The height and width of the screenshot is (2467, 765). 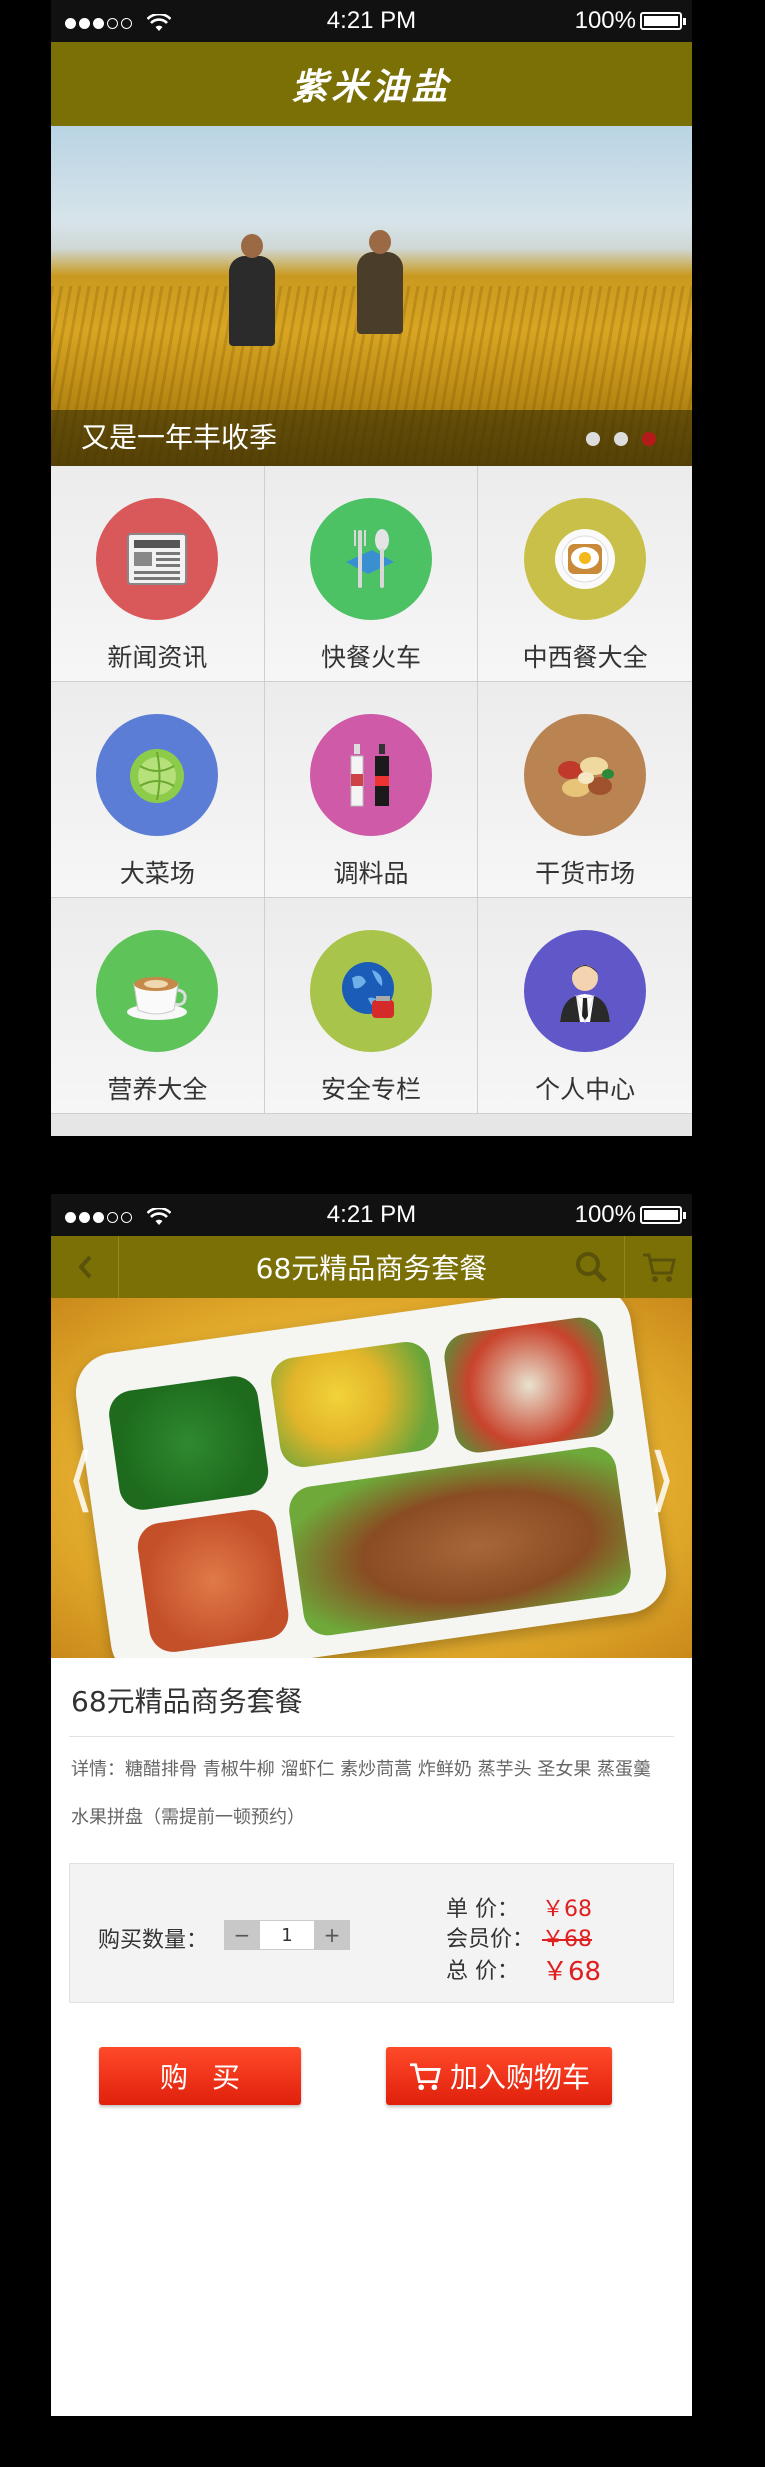 I want to click on quantity-increase-button: +, so click(x=332, y=1935).